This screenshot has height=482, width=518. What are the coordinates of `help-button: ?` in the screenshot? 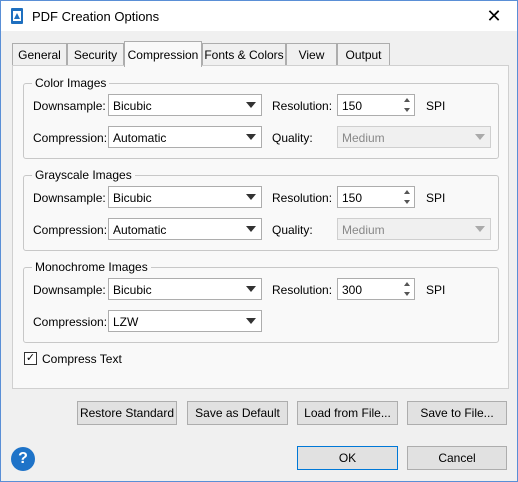 It's located at (23, 459).